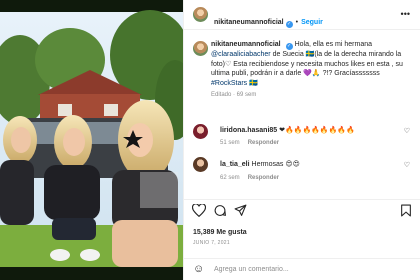 The image size is (420, 280). What do you see at coordinates (220, 232) in the screenshot?
I see `likes-count: 15,389 Me gusta` at bounding box center [220, 232].